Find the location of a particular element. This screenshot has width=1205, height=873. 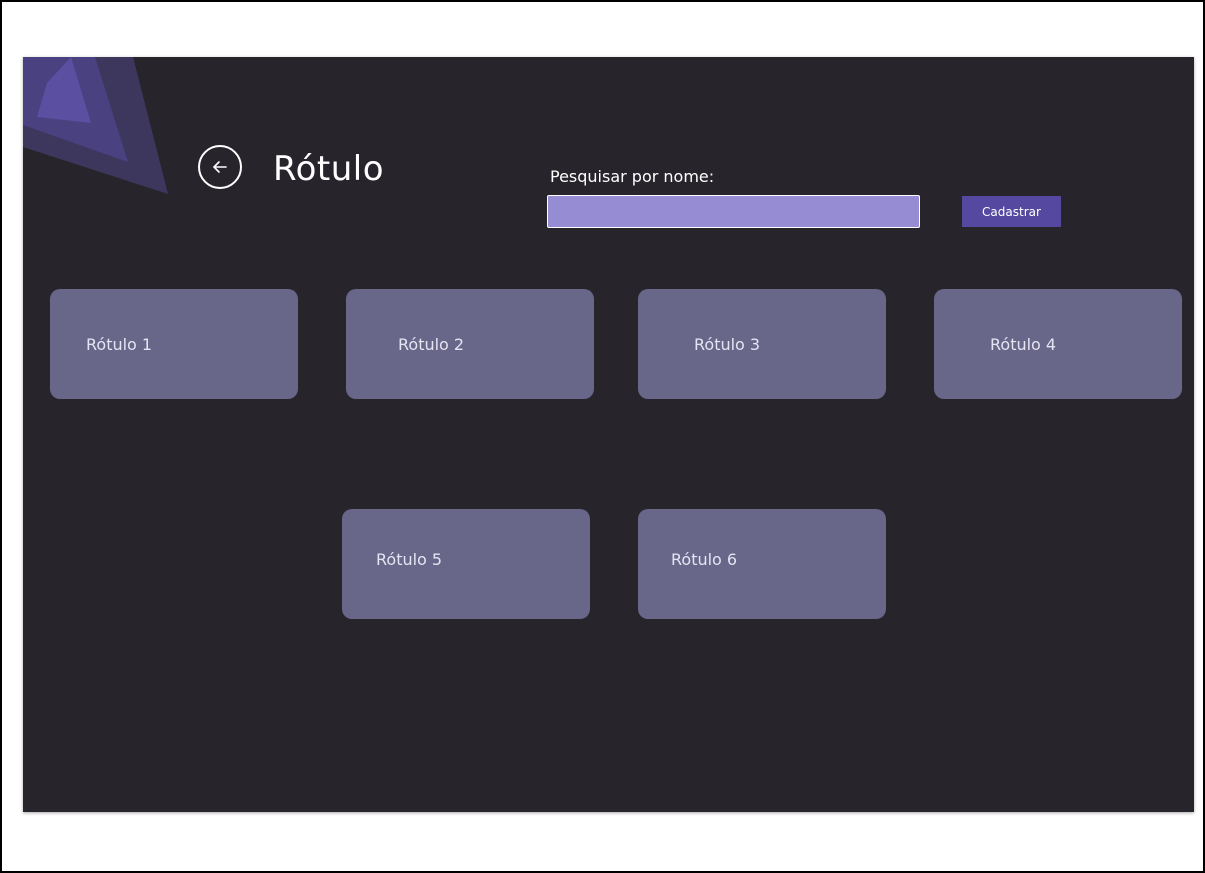

card-label: Rótulo 5 is located at coordinates (409, 559).